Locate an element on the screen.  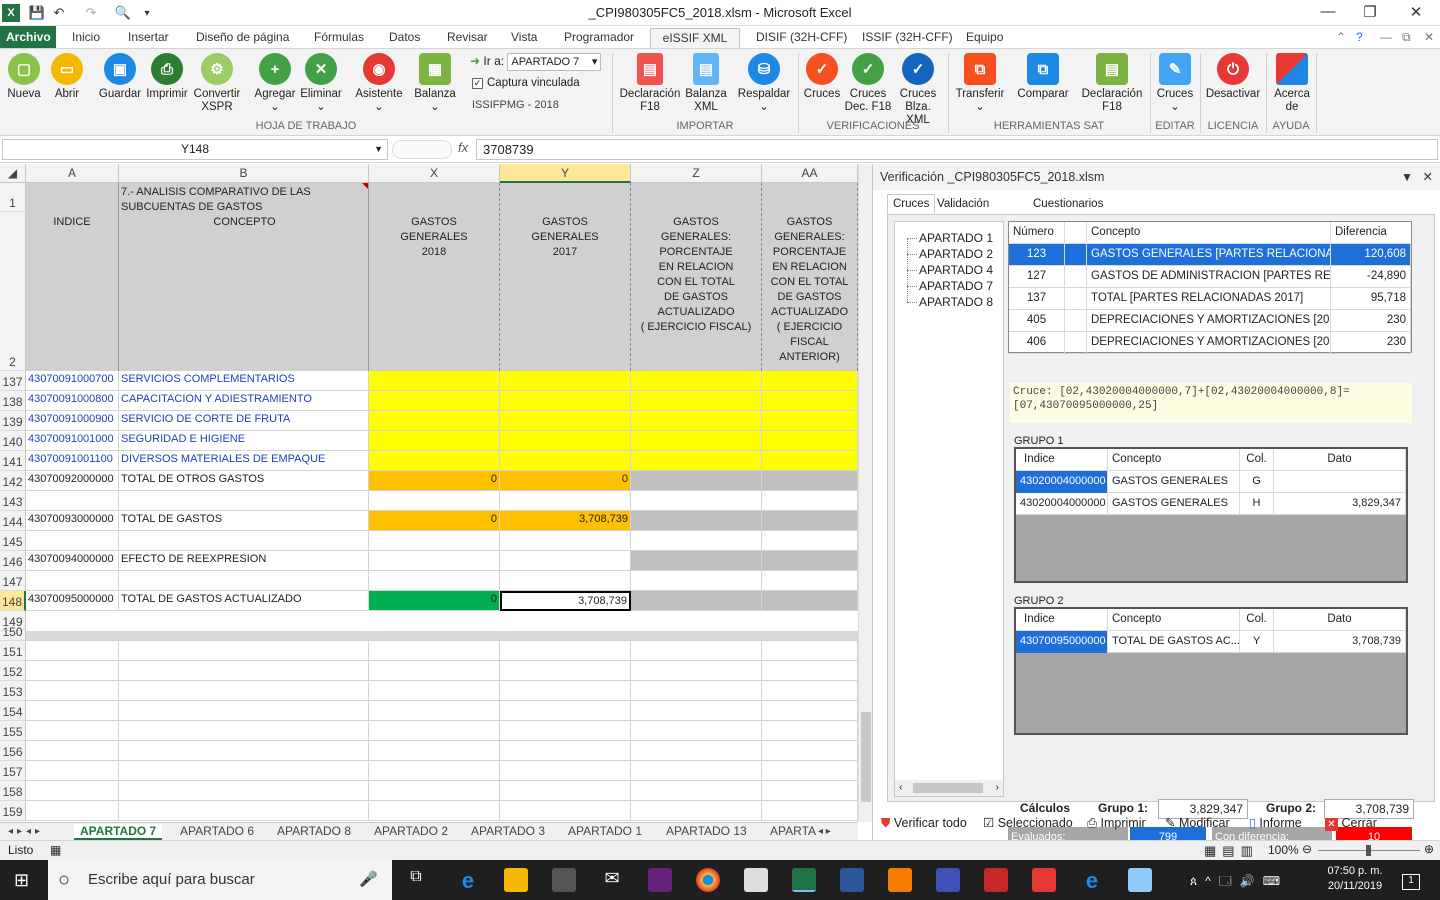
cell-b: CAPACITACION Y ADIESTRAMIENTO is located at coordinates (244, 401).